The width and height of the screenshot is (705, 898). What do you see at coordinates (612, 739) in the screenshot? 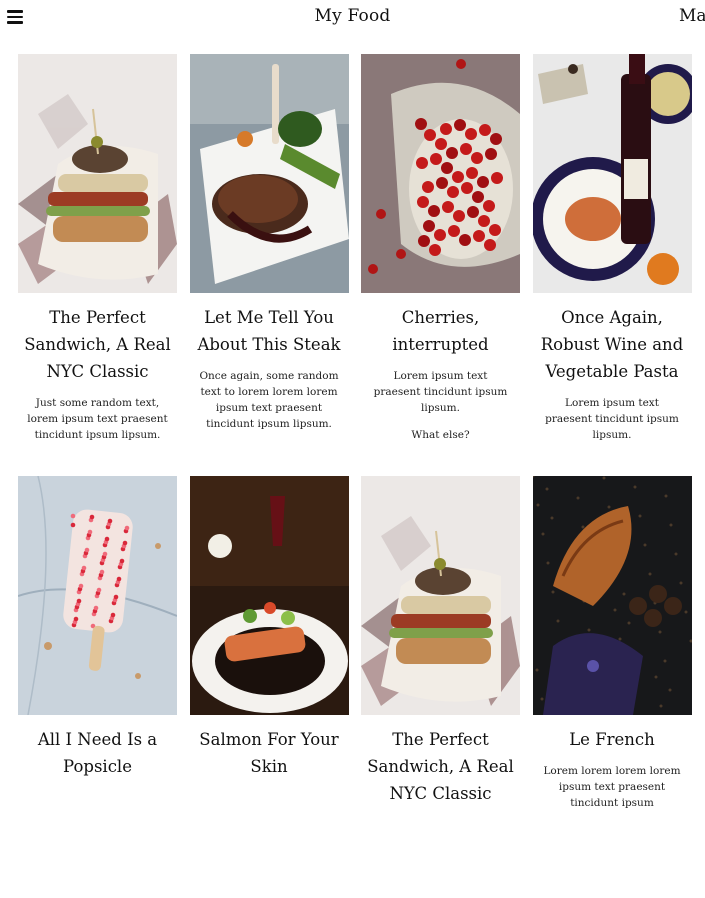
I see `card-title: Le French` at bounding box center [612, 739].